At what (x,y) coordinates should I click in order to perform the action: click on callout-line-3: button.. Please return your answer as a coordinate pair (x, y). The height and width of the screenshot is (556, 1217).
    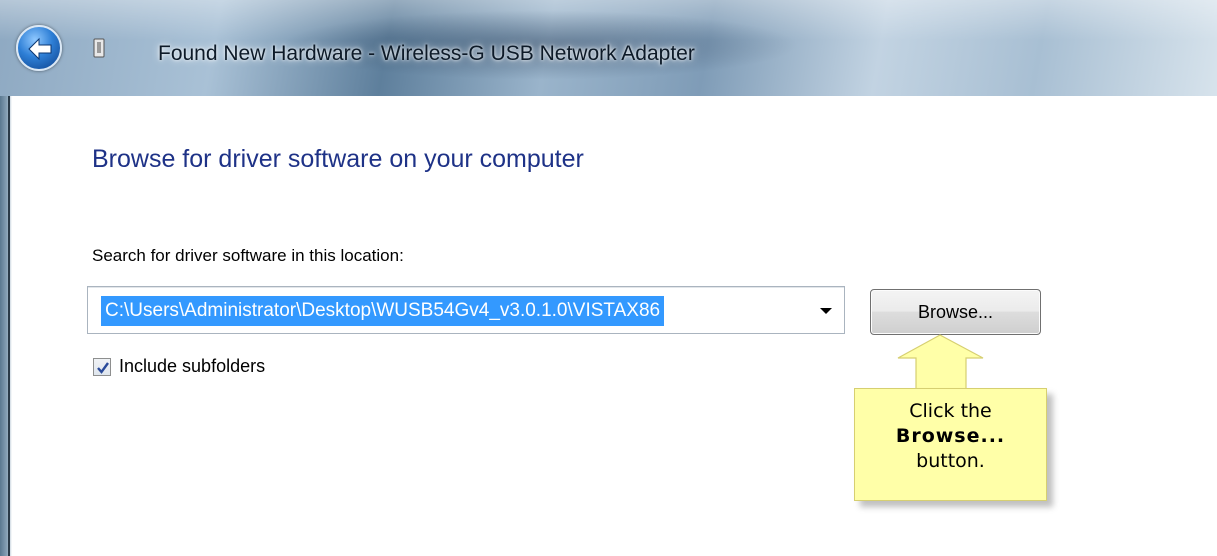
    Looking at the image, I should click on (950, 461).